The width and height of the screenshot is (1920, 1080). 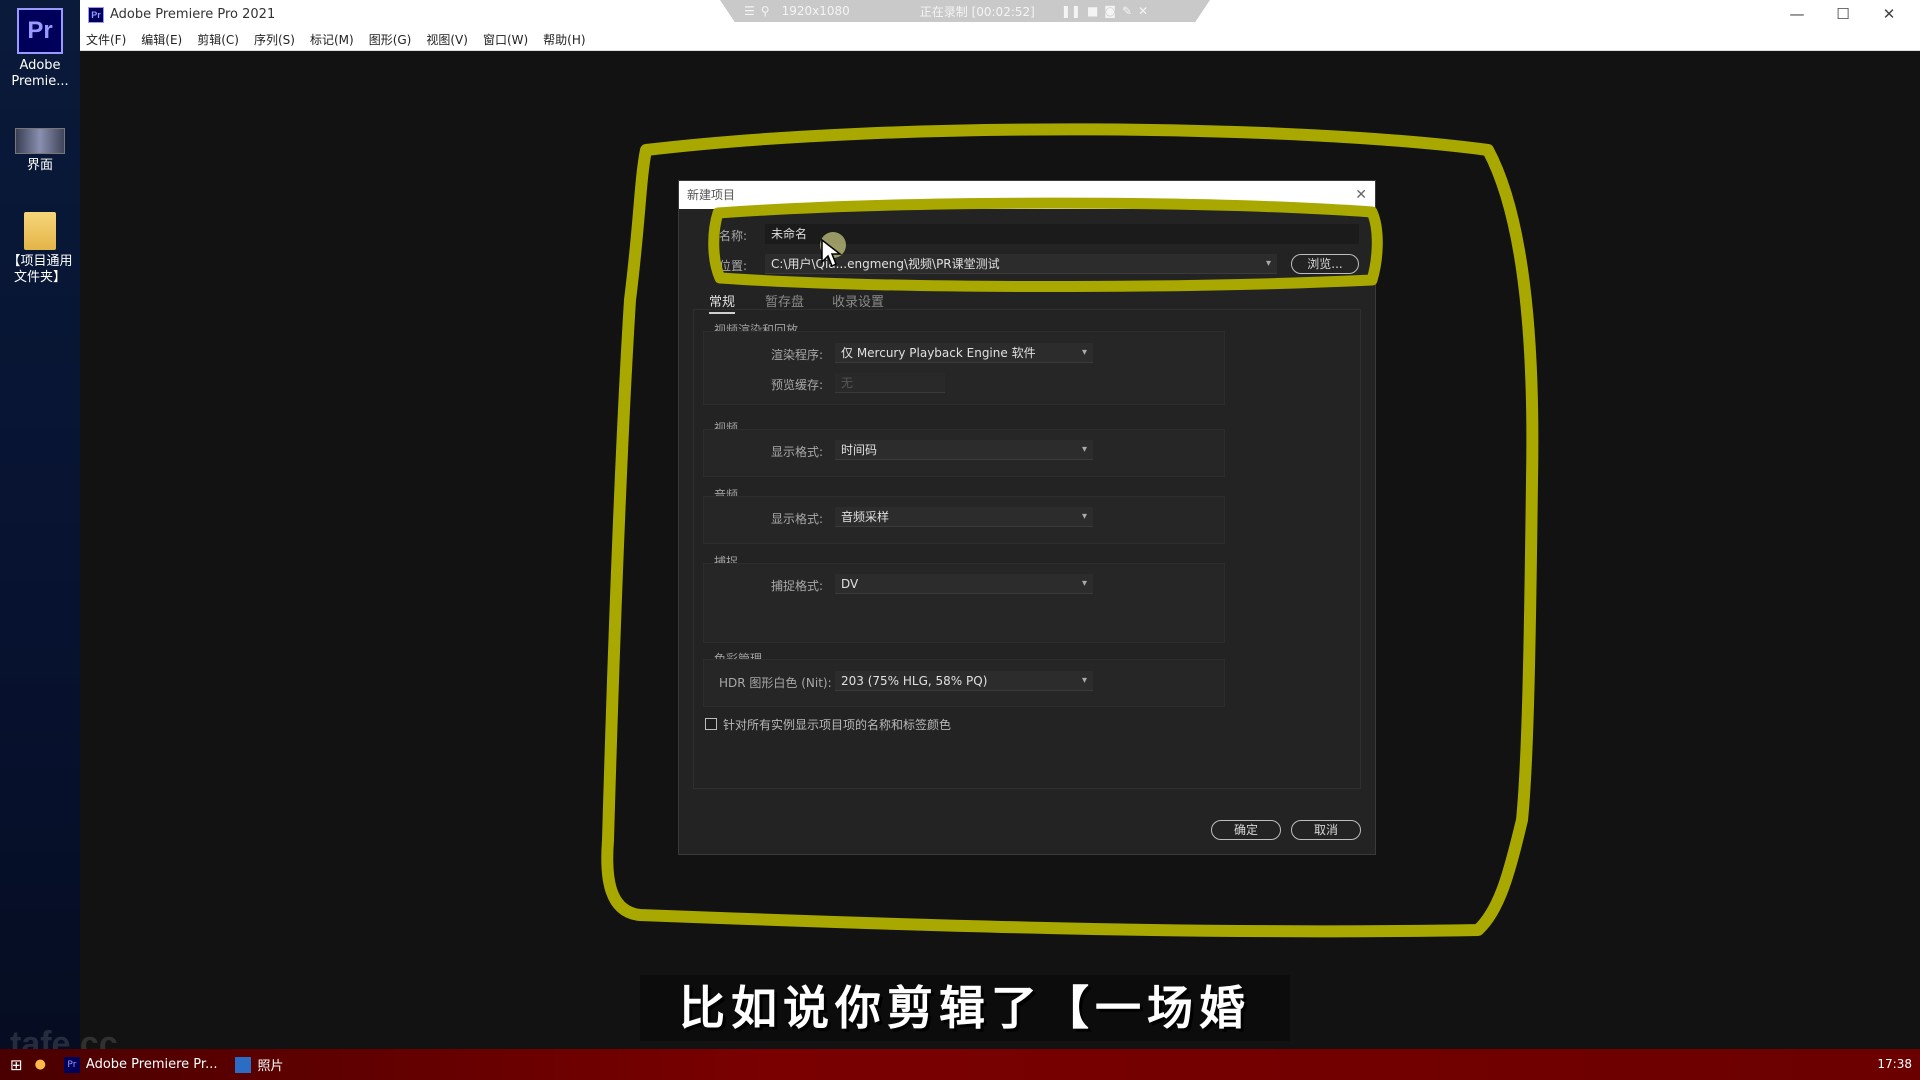 I want to click on preview-cache-label: 预览缓存:, so click(x=797, y=385).